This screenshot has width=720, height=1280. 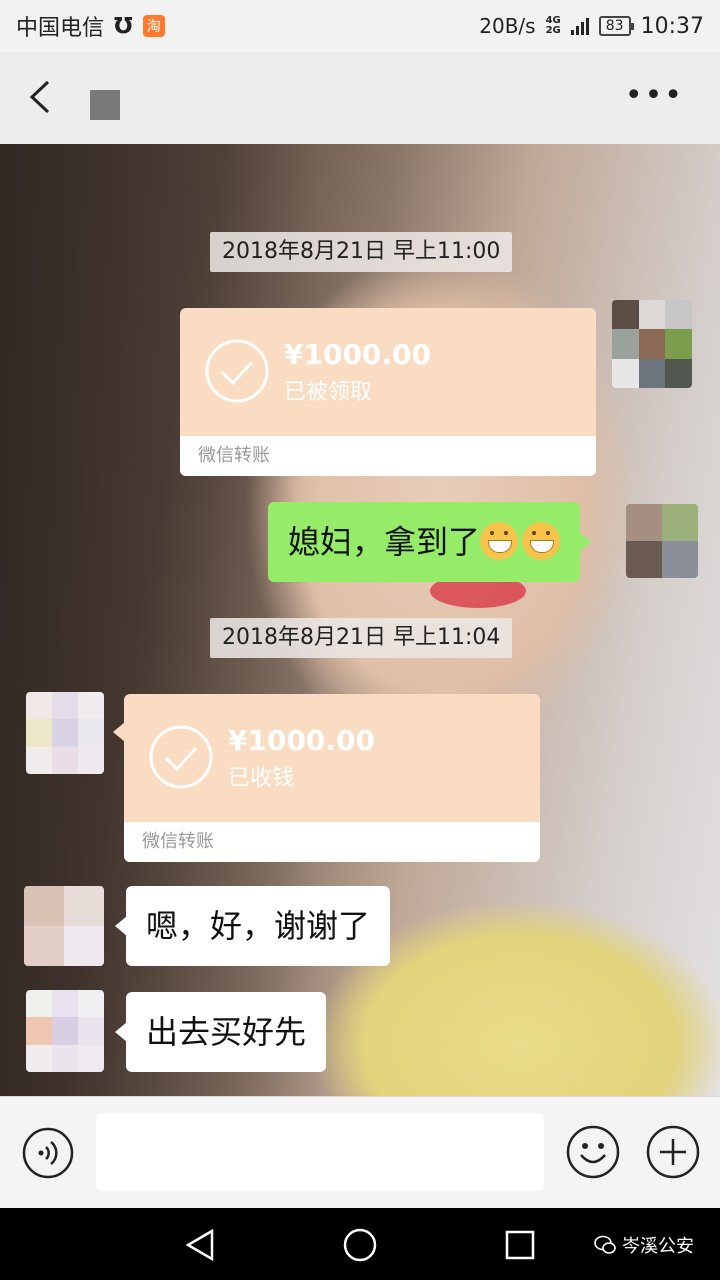 I want to click on carrier-label: 中国电信, so click(x=60, y=28).